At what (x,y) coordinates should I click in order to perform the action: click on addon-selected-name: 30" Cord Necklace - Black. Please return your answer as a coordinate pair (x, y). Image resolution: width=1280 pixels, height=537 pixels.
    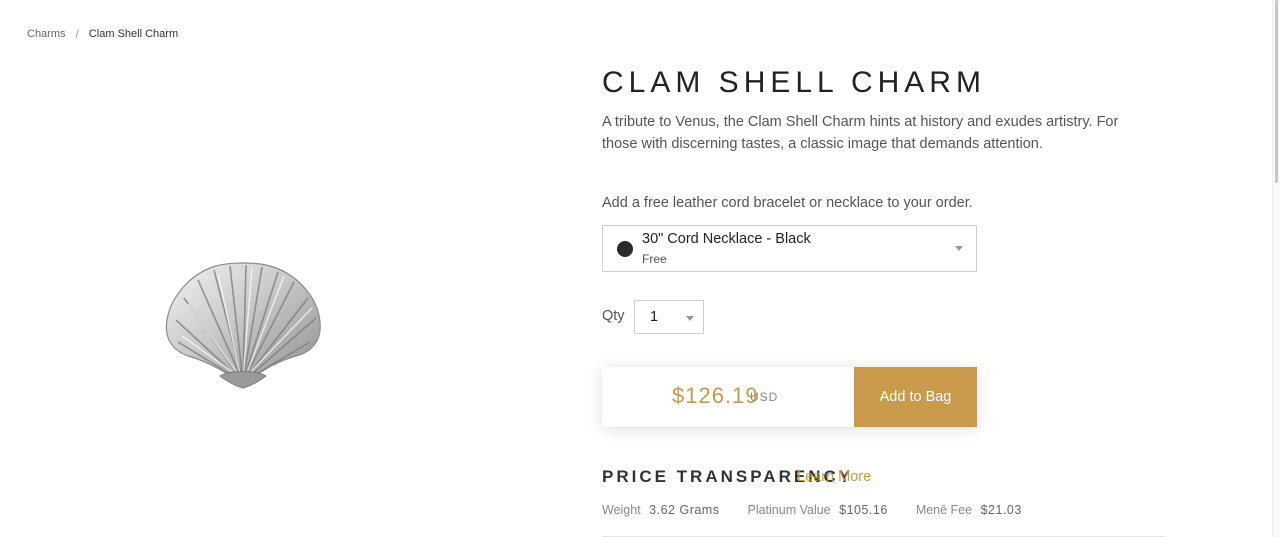
    Looking at the image, I should click on (726, 239).